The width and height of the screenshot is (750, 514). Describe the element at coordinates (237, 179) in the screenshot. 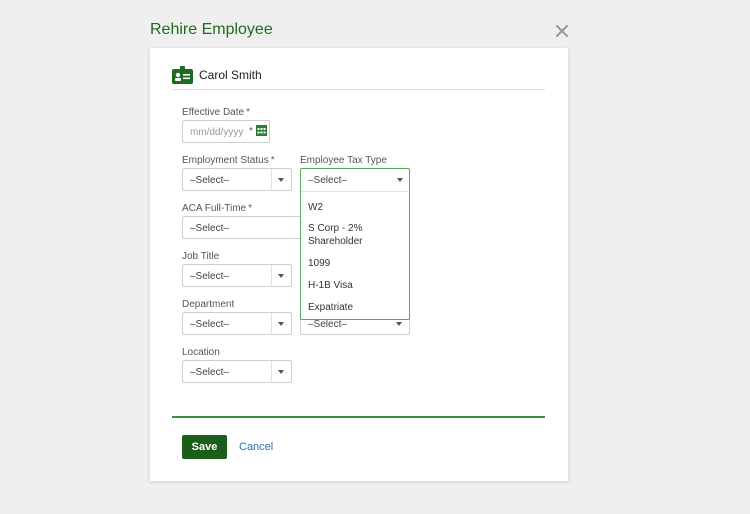

I see `employment-status-select: –Select–` at that location.